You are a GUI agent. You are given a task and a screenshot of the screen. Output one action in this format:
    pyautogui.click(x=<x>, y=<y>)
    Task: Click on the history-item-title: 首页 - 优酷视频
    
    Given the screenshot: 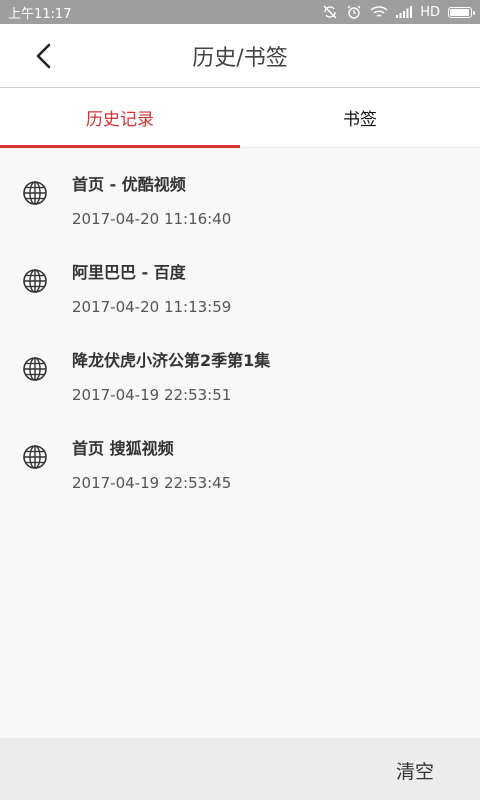 What is the action you would take?
    pyautogui.click(x=129, y=184)
    